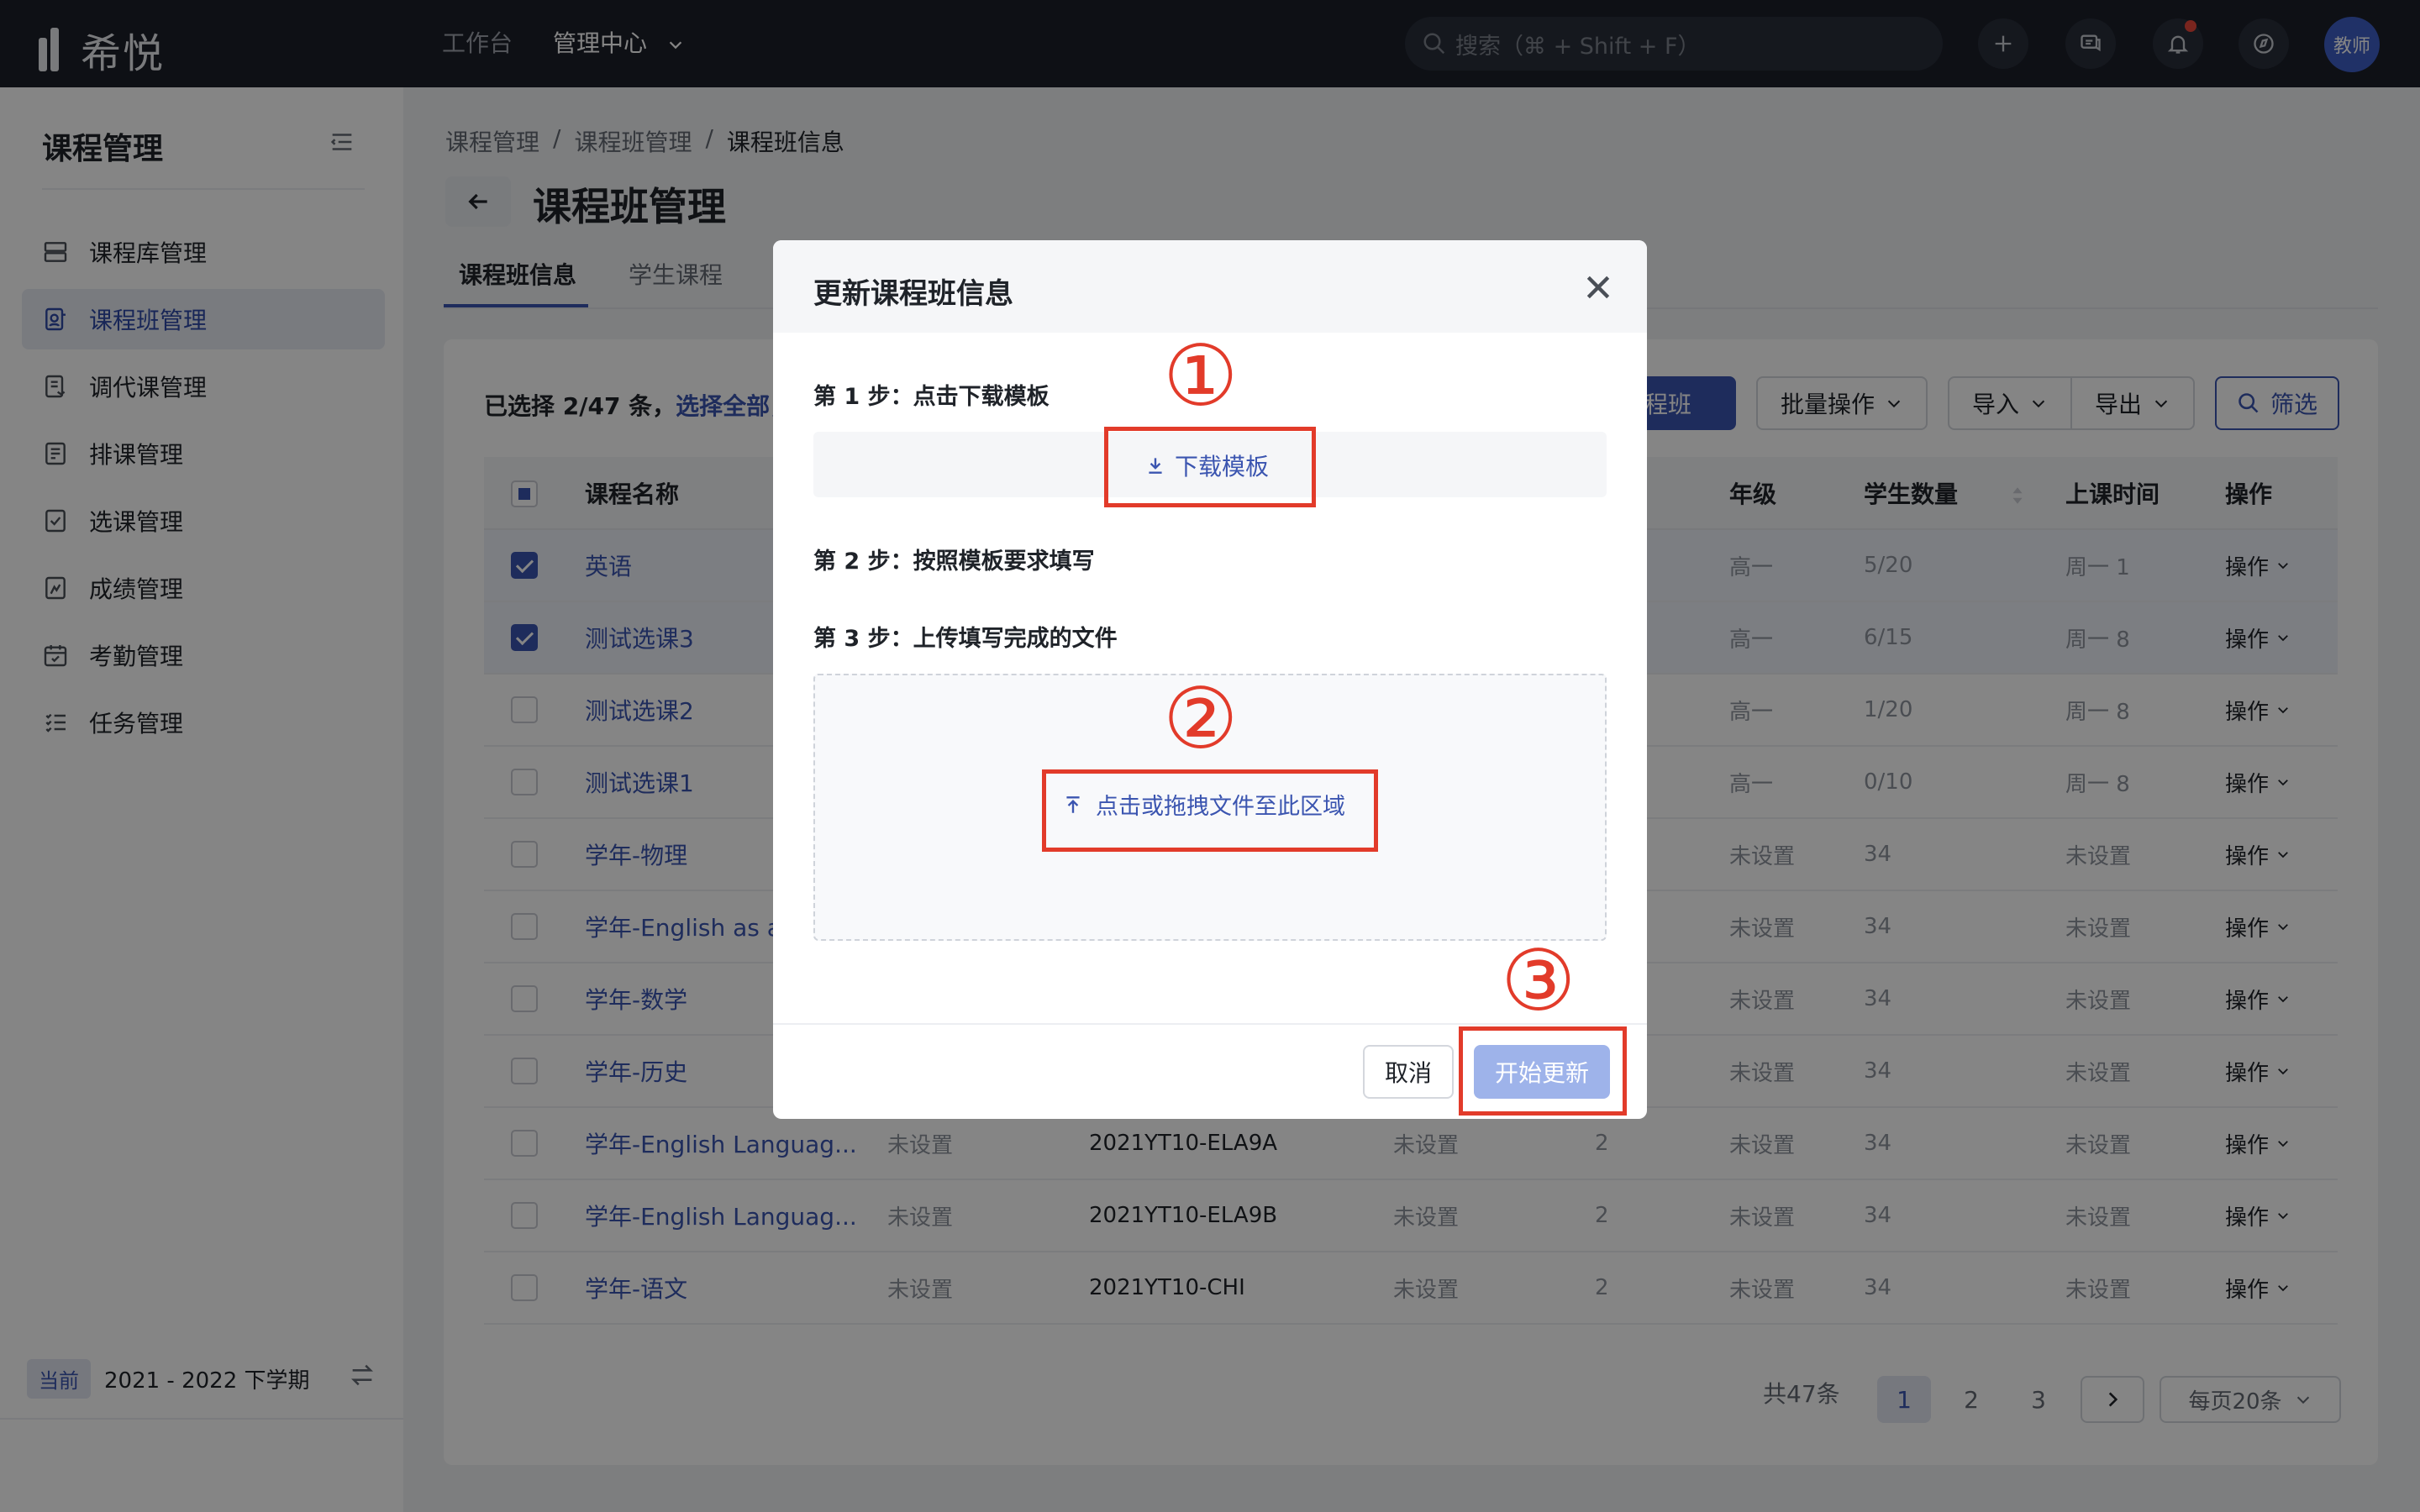  I want to click on annotation-number-2: ②, so click(1201, 718).